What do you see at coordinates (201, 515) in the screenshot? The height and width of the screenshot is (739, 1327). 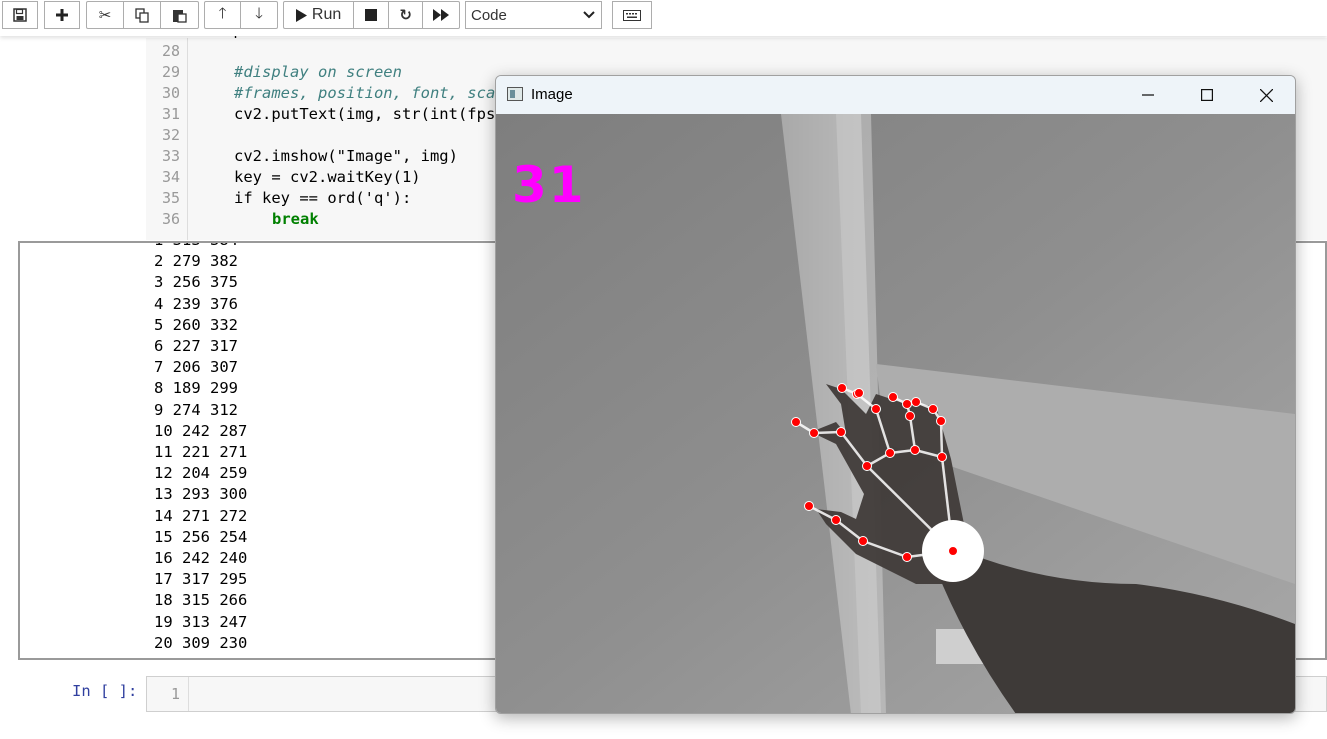 I see `output-line: 14 271 272` at bounding box center [201, 515].